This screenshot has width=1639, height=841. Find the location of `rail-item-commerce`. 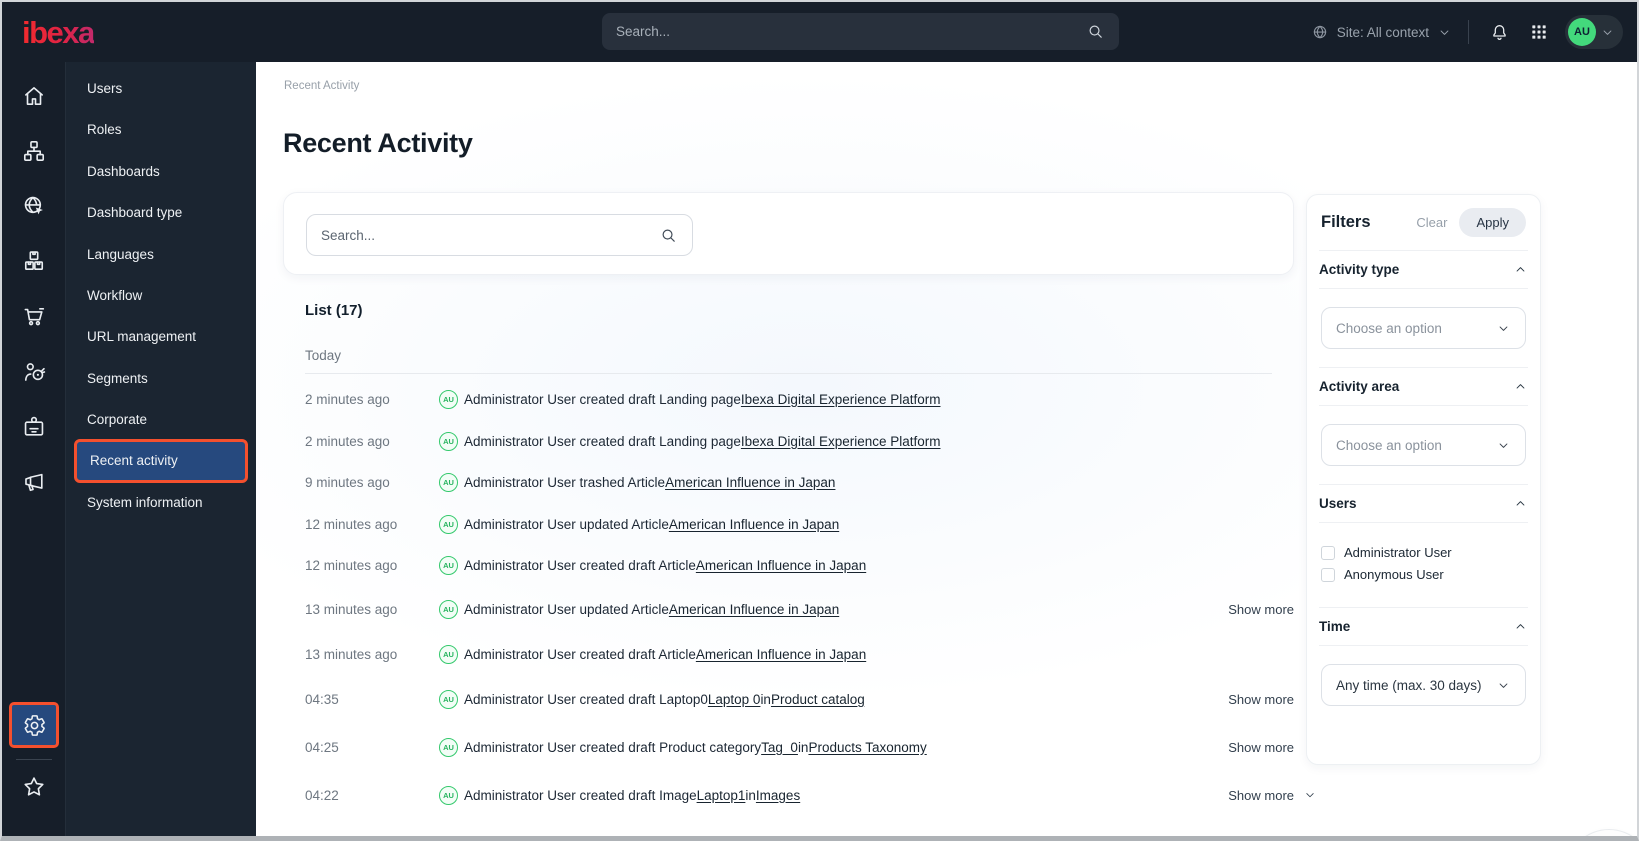

rail-item-commerce is located at coordinates (34, 316).